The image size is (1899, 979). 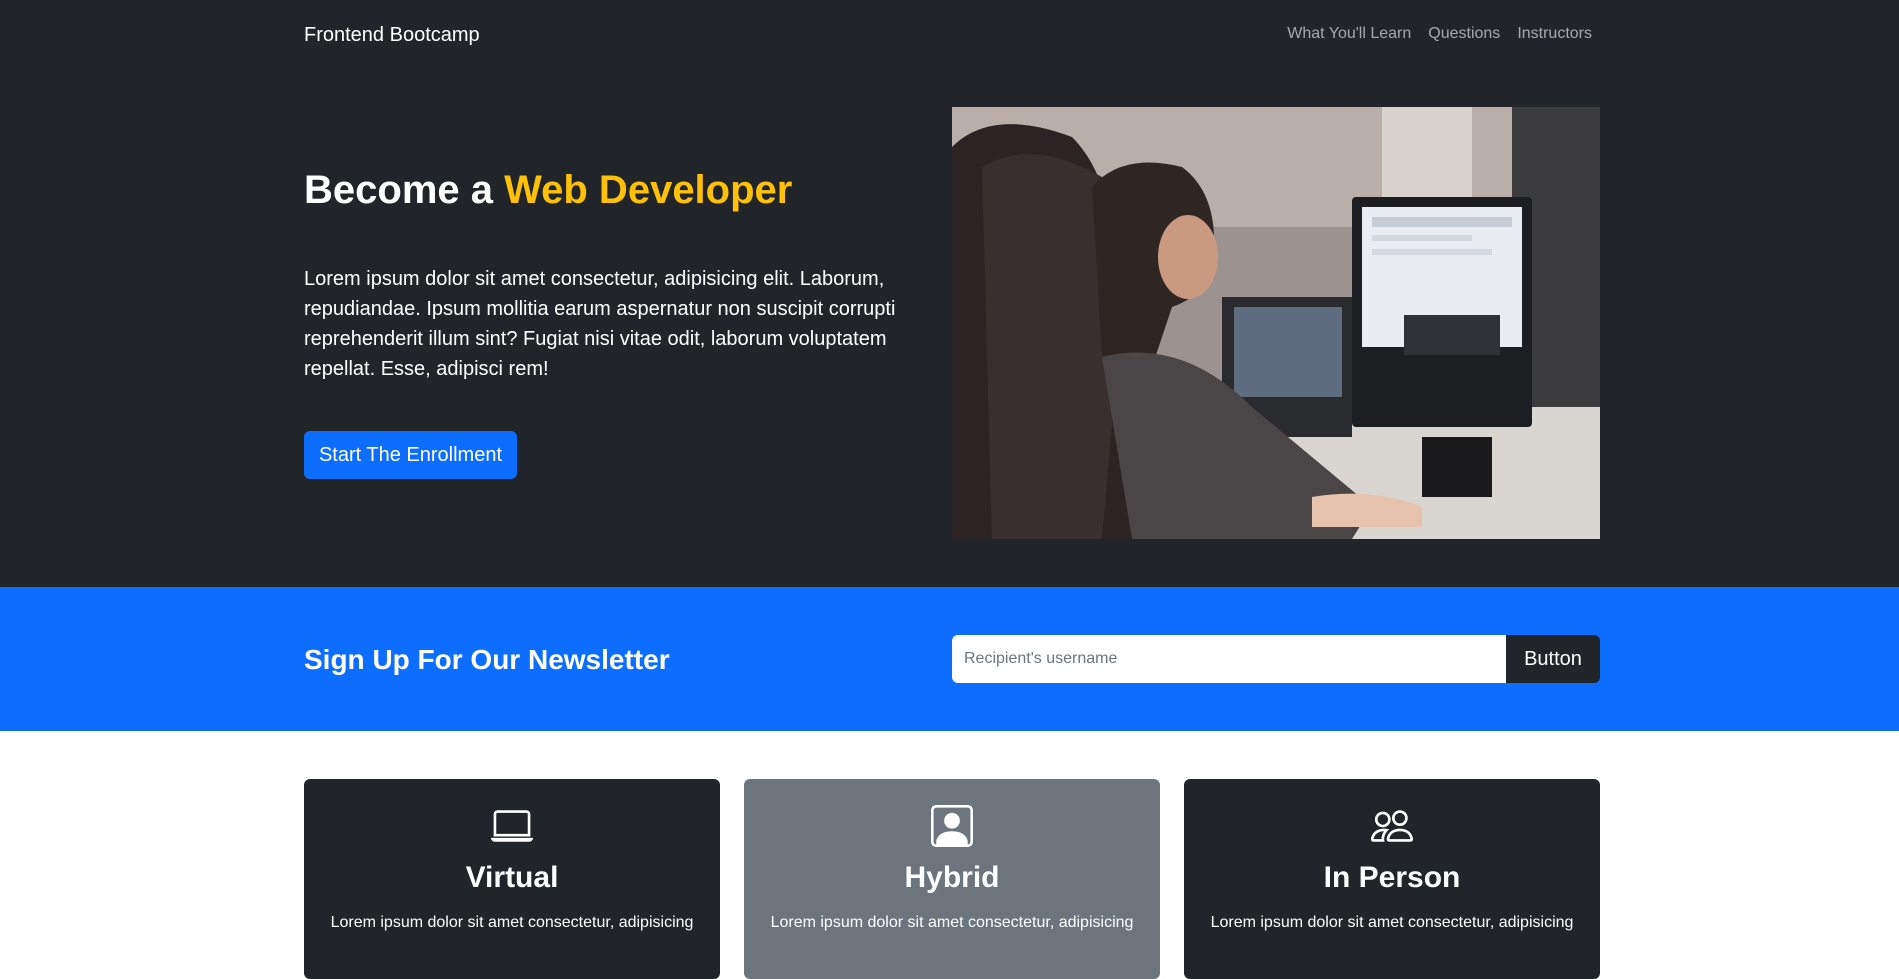 I want to click on newsletter-section: Sign Up For Our Newsletter Button, so click(x=949, y=659).